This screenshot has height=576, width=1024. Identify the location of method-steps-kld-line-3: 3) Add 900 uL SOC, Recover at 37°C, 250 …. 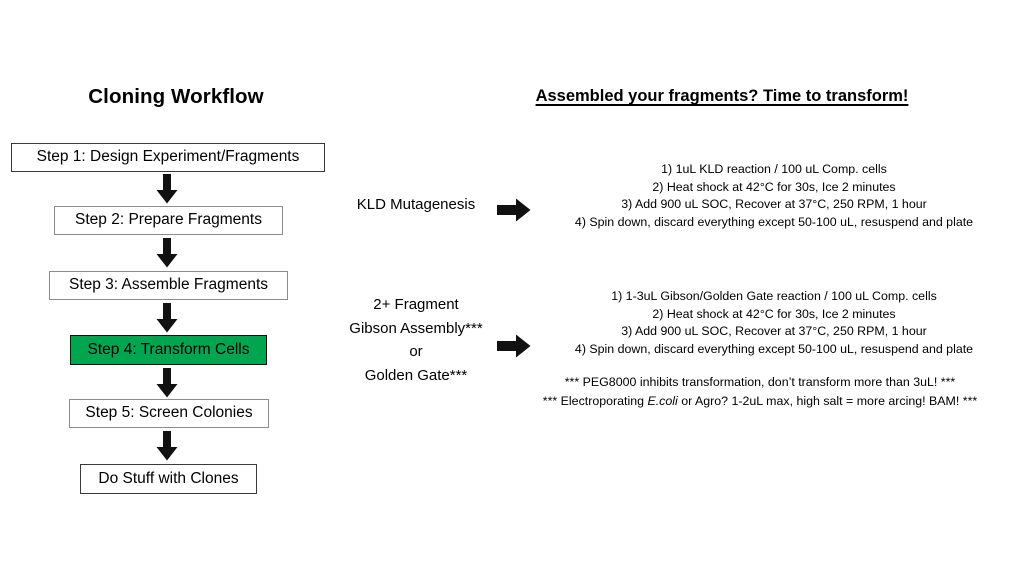
(774, 204).